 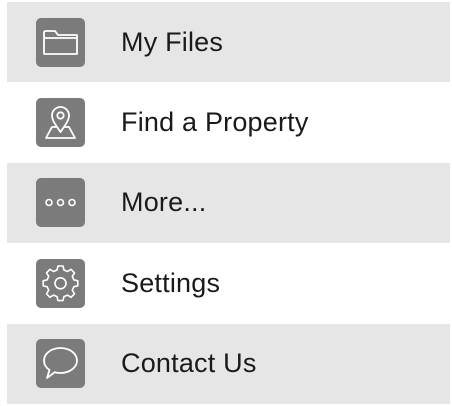 I want to click on gear-icon, so click(x=60, y=283).